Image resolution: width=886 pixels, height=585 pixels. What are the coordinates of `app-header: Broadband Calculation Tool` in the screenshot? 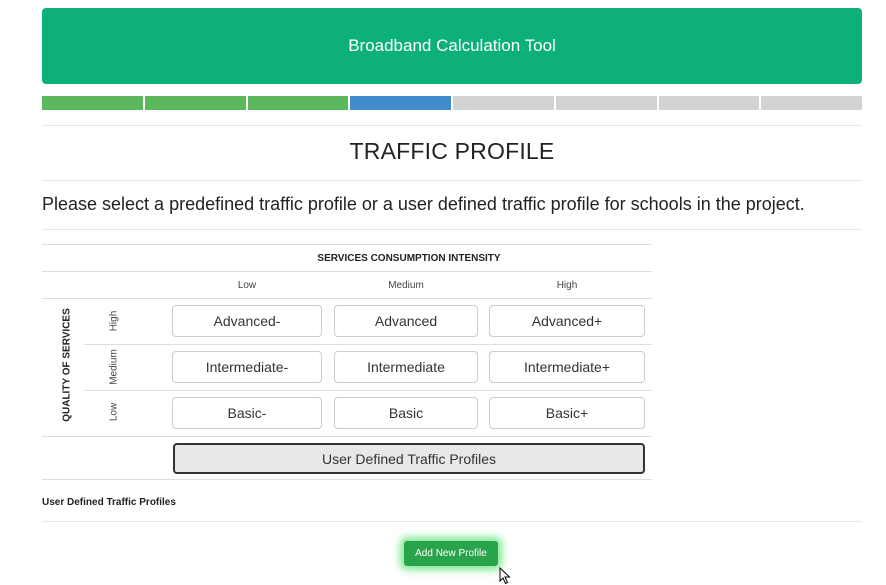 It's located at (452, 46).